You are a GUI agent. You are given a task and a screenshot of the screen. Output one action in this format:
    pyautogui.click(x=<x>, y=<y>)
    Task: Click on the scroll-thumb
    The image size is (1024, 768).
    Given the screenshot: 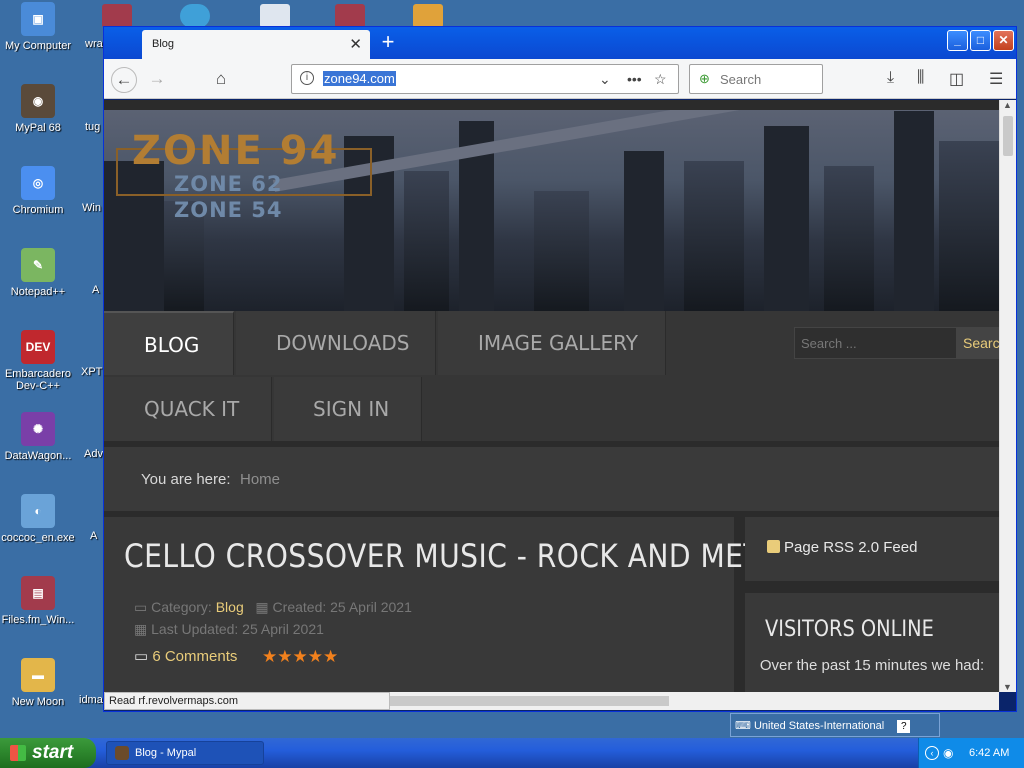 What is the action you would take?
    pyautogui.click(x=1008, y=136)
    